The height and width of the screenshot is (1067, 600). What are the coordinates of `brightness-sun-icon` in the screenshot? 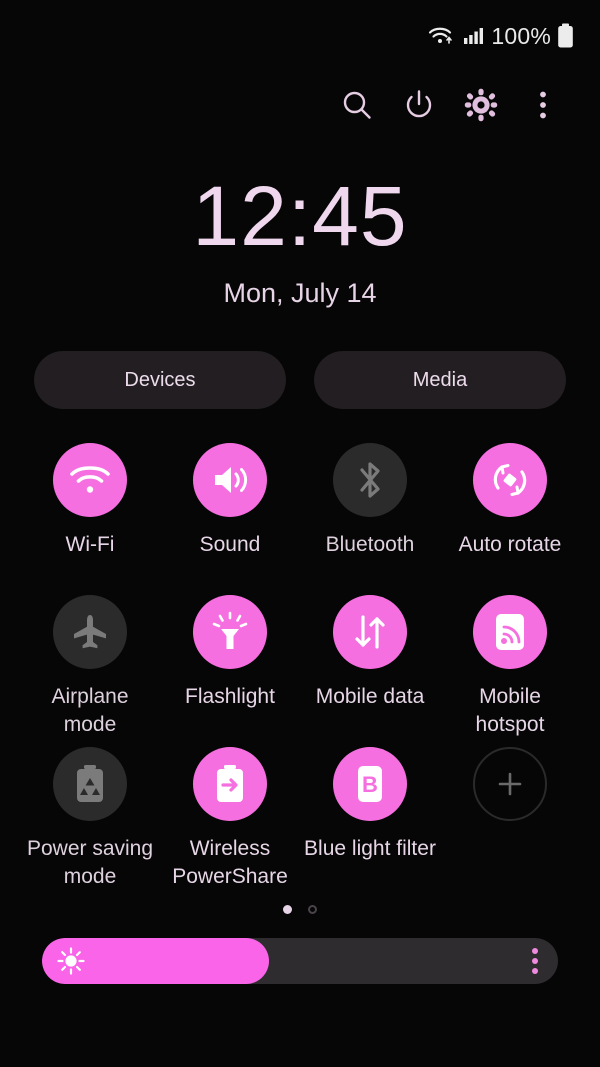 It's located at (71, 961).